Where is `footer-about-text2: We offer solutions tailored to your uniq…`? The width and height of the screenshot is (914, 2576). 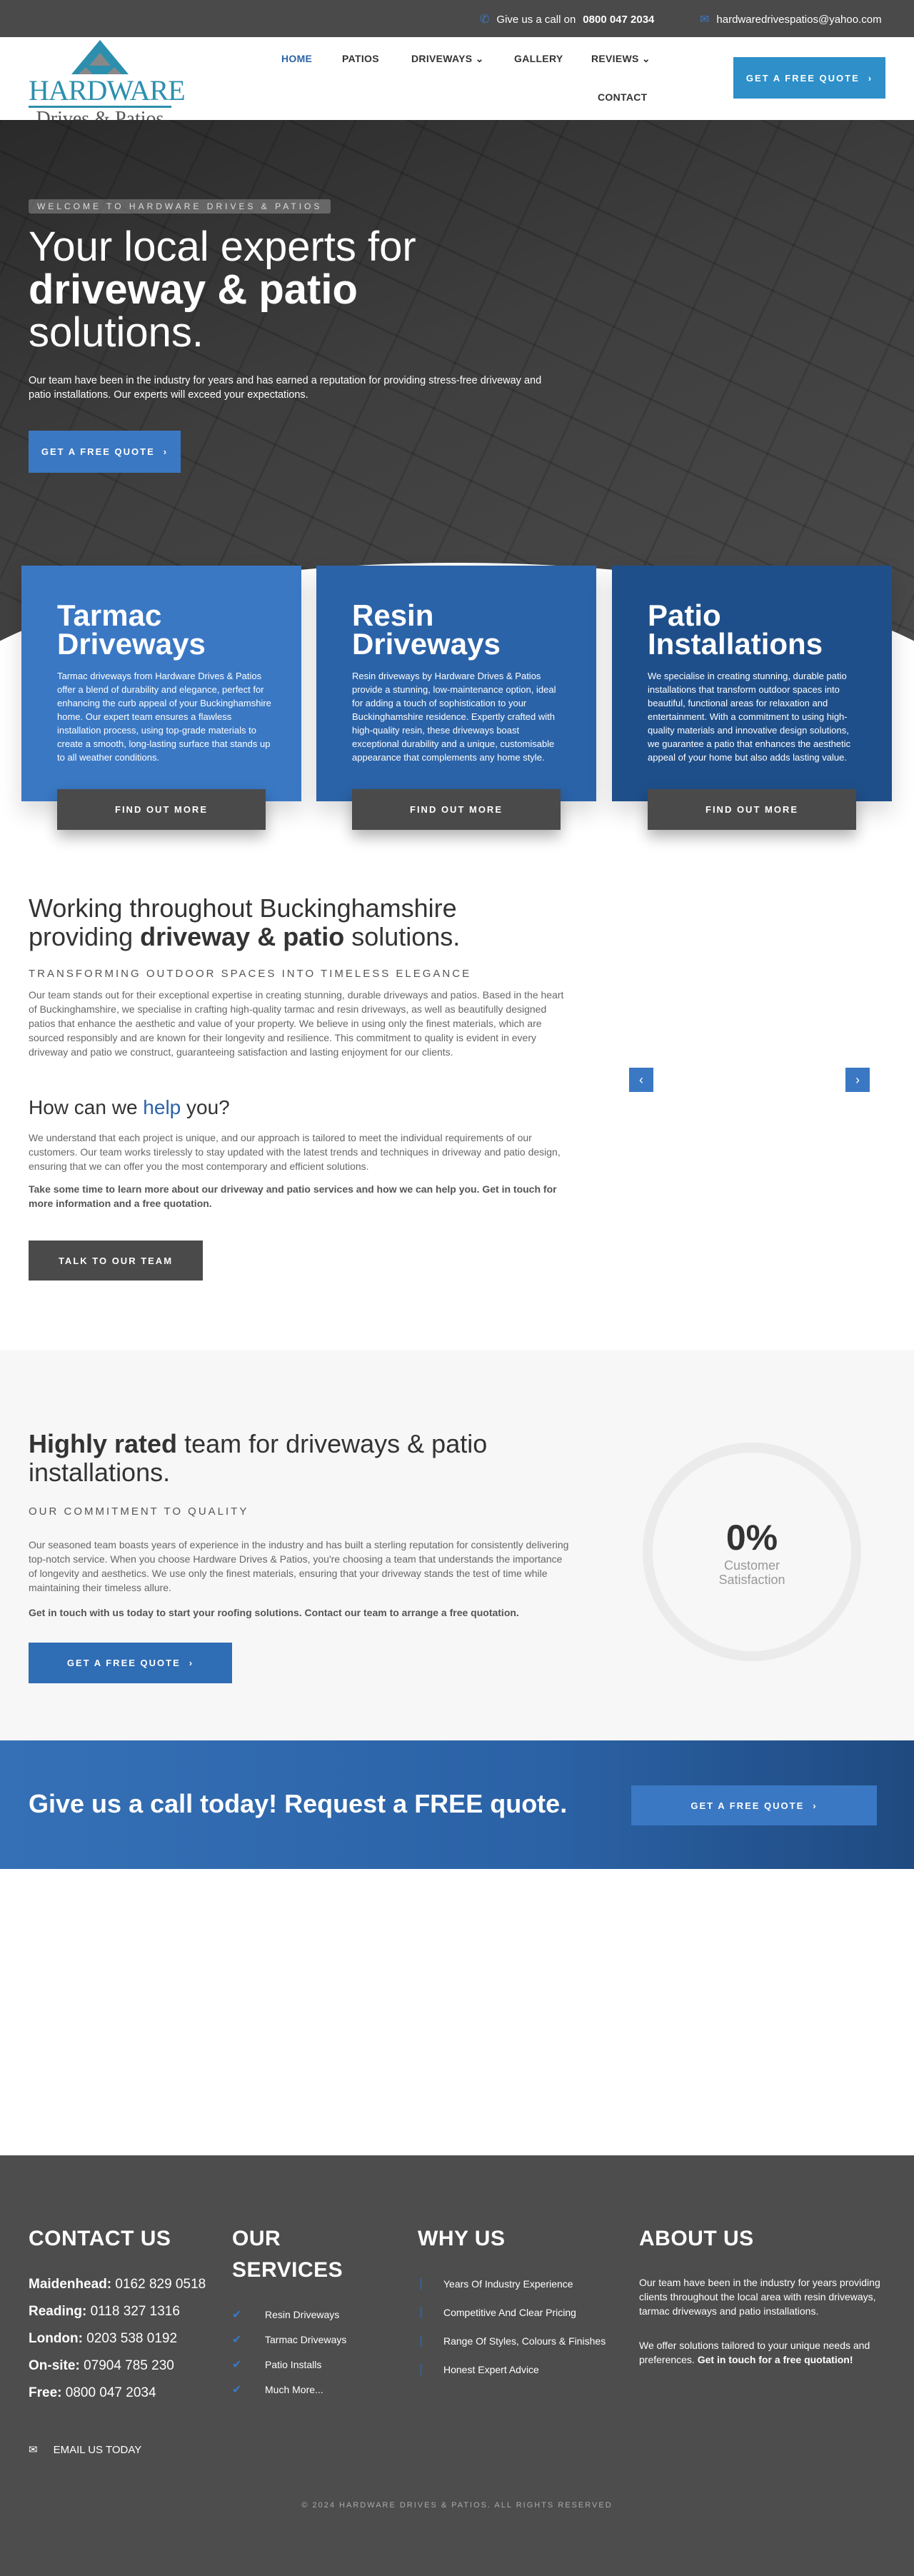
footer-about-text2: We offer solutions tailored to your uniq… is located at coordinates (755, 2352).